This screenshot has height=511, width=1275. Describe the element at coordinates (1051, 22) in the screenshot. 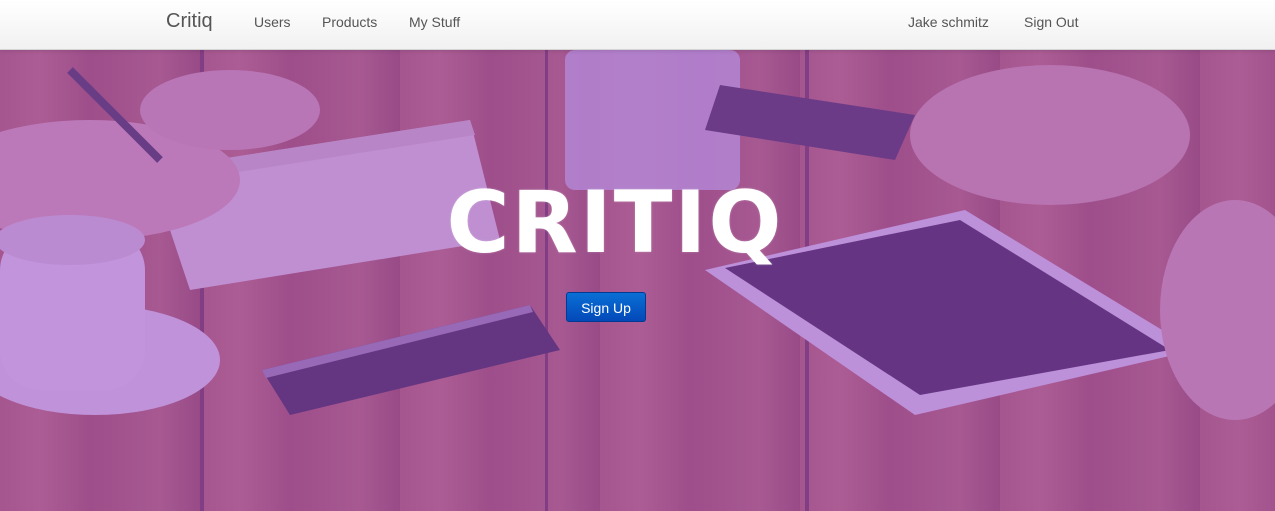

I see `nav-sign-out-link: Sign Out` at that location.